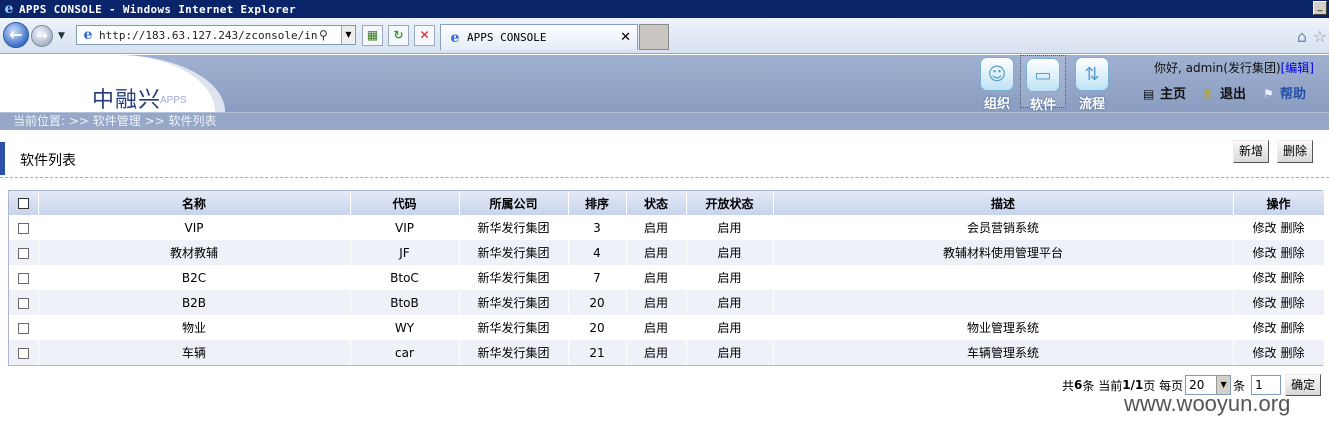  Describe the element at coordinates (1320, 36) in the screenshot. I see `favorites-star-icon: ☆` at that location.